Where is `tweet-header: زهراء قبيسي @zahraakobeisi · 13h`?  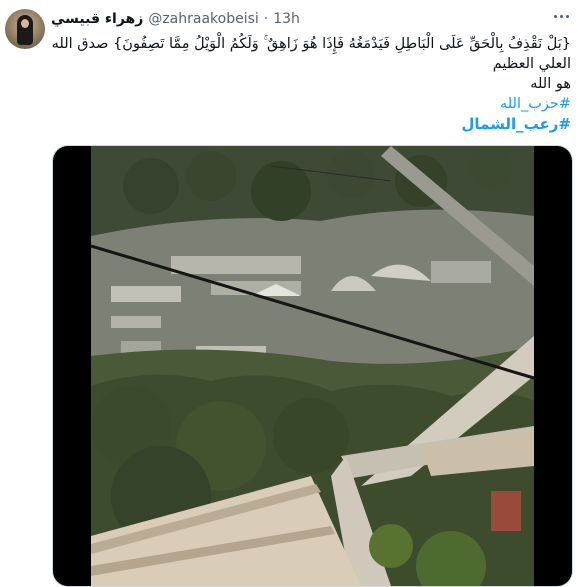
tweet-header: زهراء قبيسي @zahraakobeisi · 13h is located at coordinates (175, 19).